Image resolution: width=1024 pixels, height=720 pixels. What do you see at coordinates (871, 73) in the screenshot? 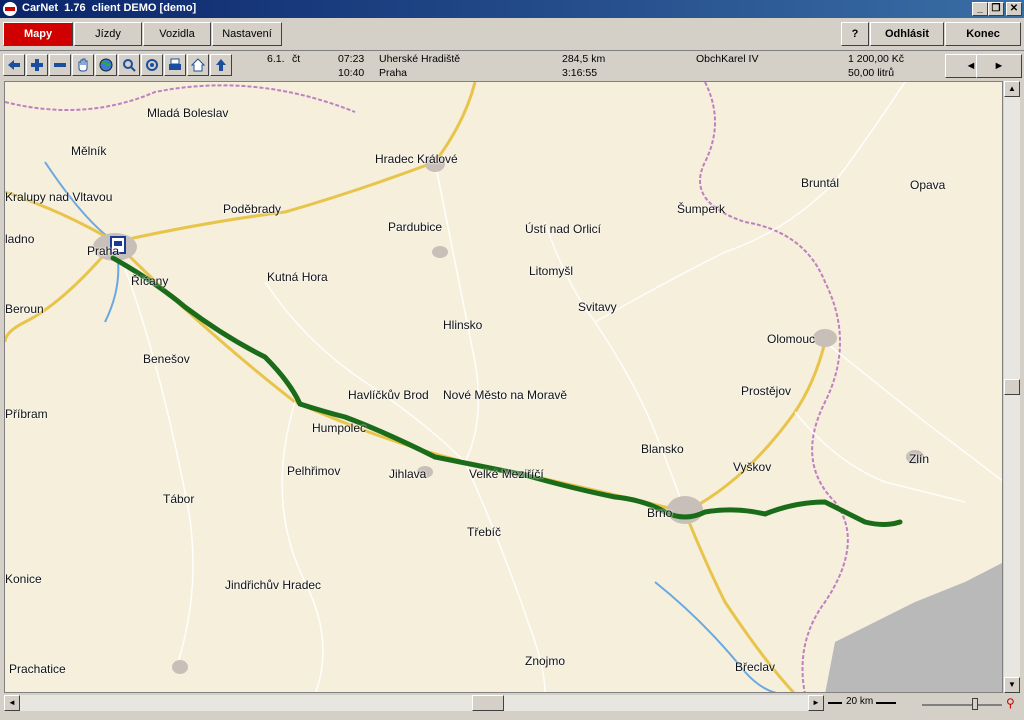
I see `trip-fuel: 50,00 litrů` at bounding box center [871, 73].